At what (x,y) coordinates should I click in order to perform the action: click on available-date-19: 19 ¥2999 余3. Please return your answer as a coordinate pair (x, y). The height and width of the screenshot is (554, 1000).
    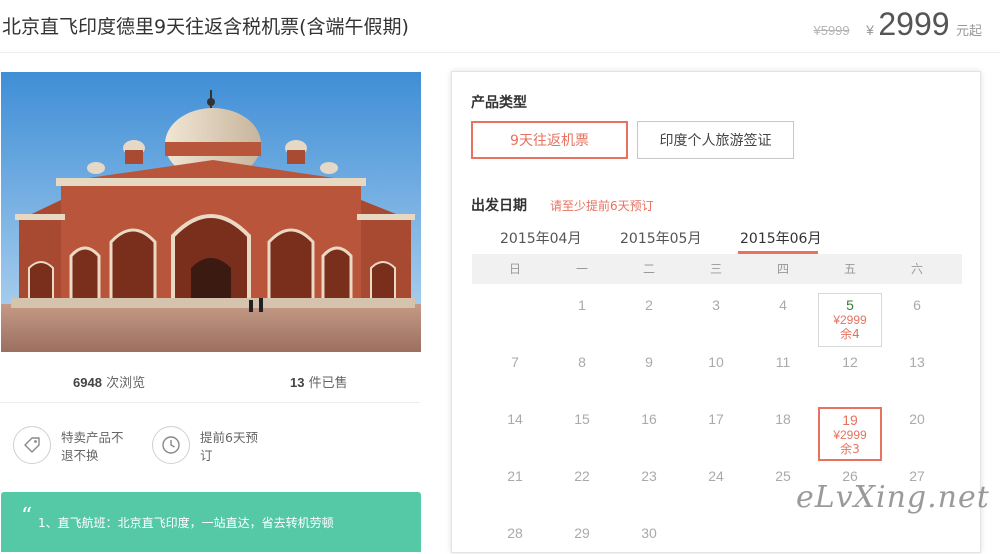
    Looking at the image, I should click on (850, 434).